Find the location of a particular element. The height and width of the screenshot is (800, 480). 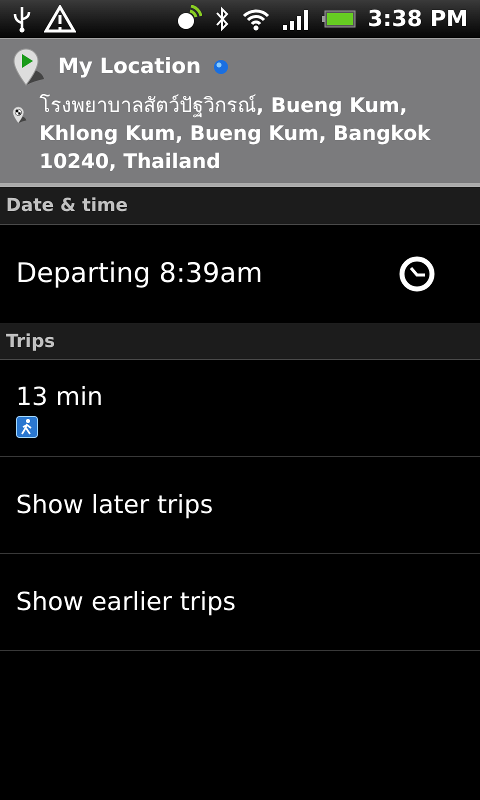

warning-icon is located at coordinates (60, 19).